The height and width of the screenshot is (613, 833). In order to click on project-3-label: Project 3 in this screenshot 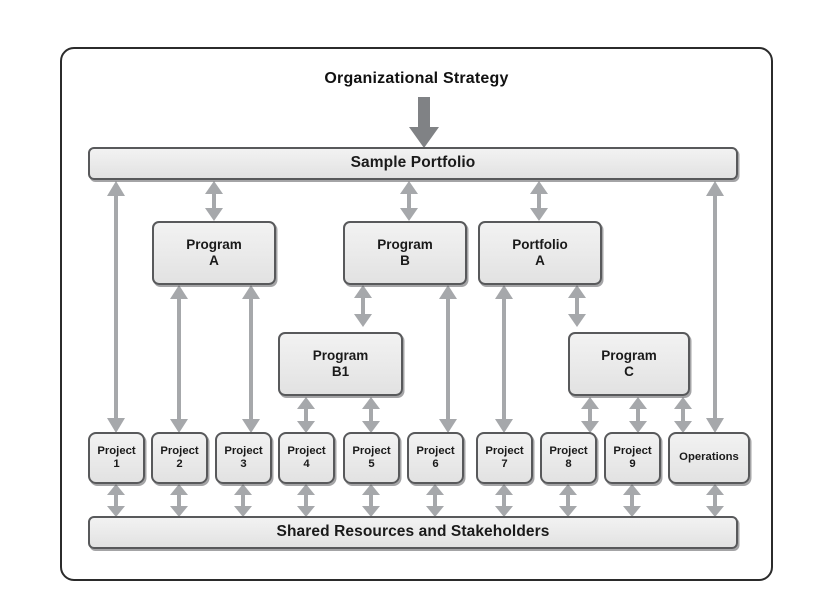, I will do `click(243, 457)`.